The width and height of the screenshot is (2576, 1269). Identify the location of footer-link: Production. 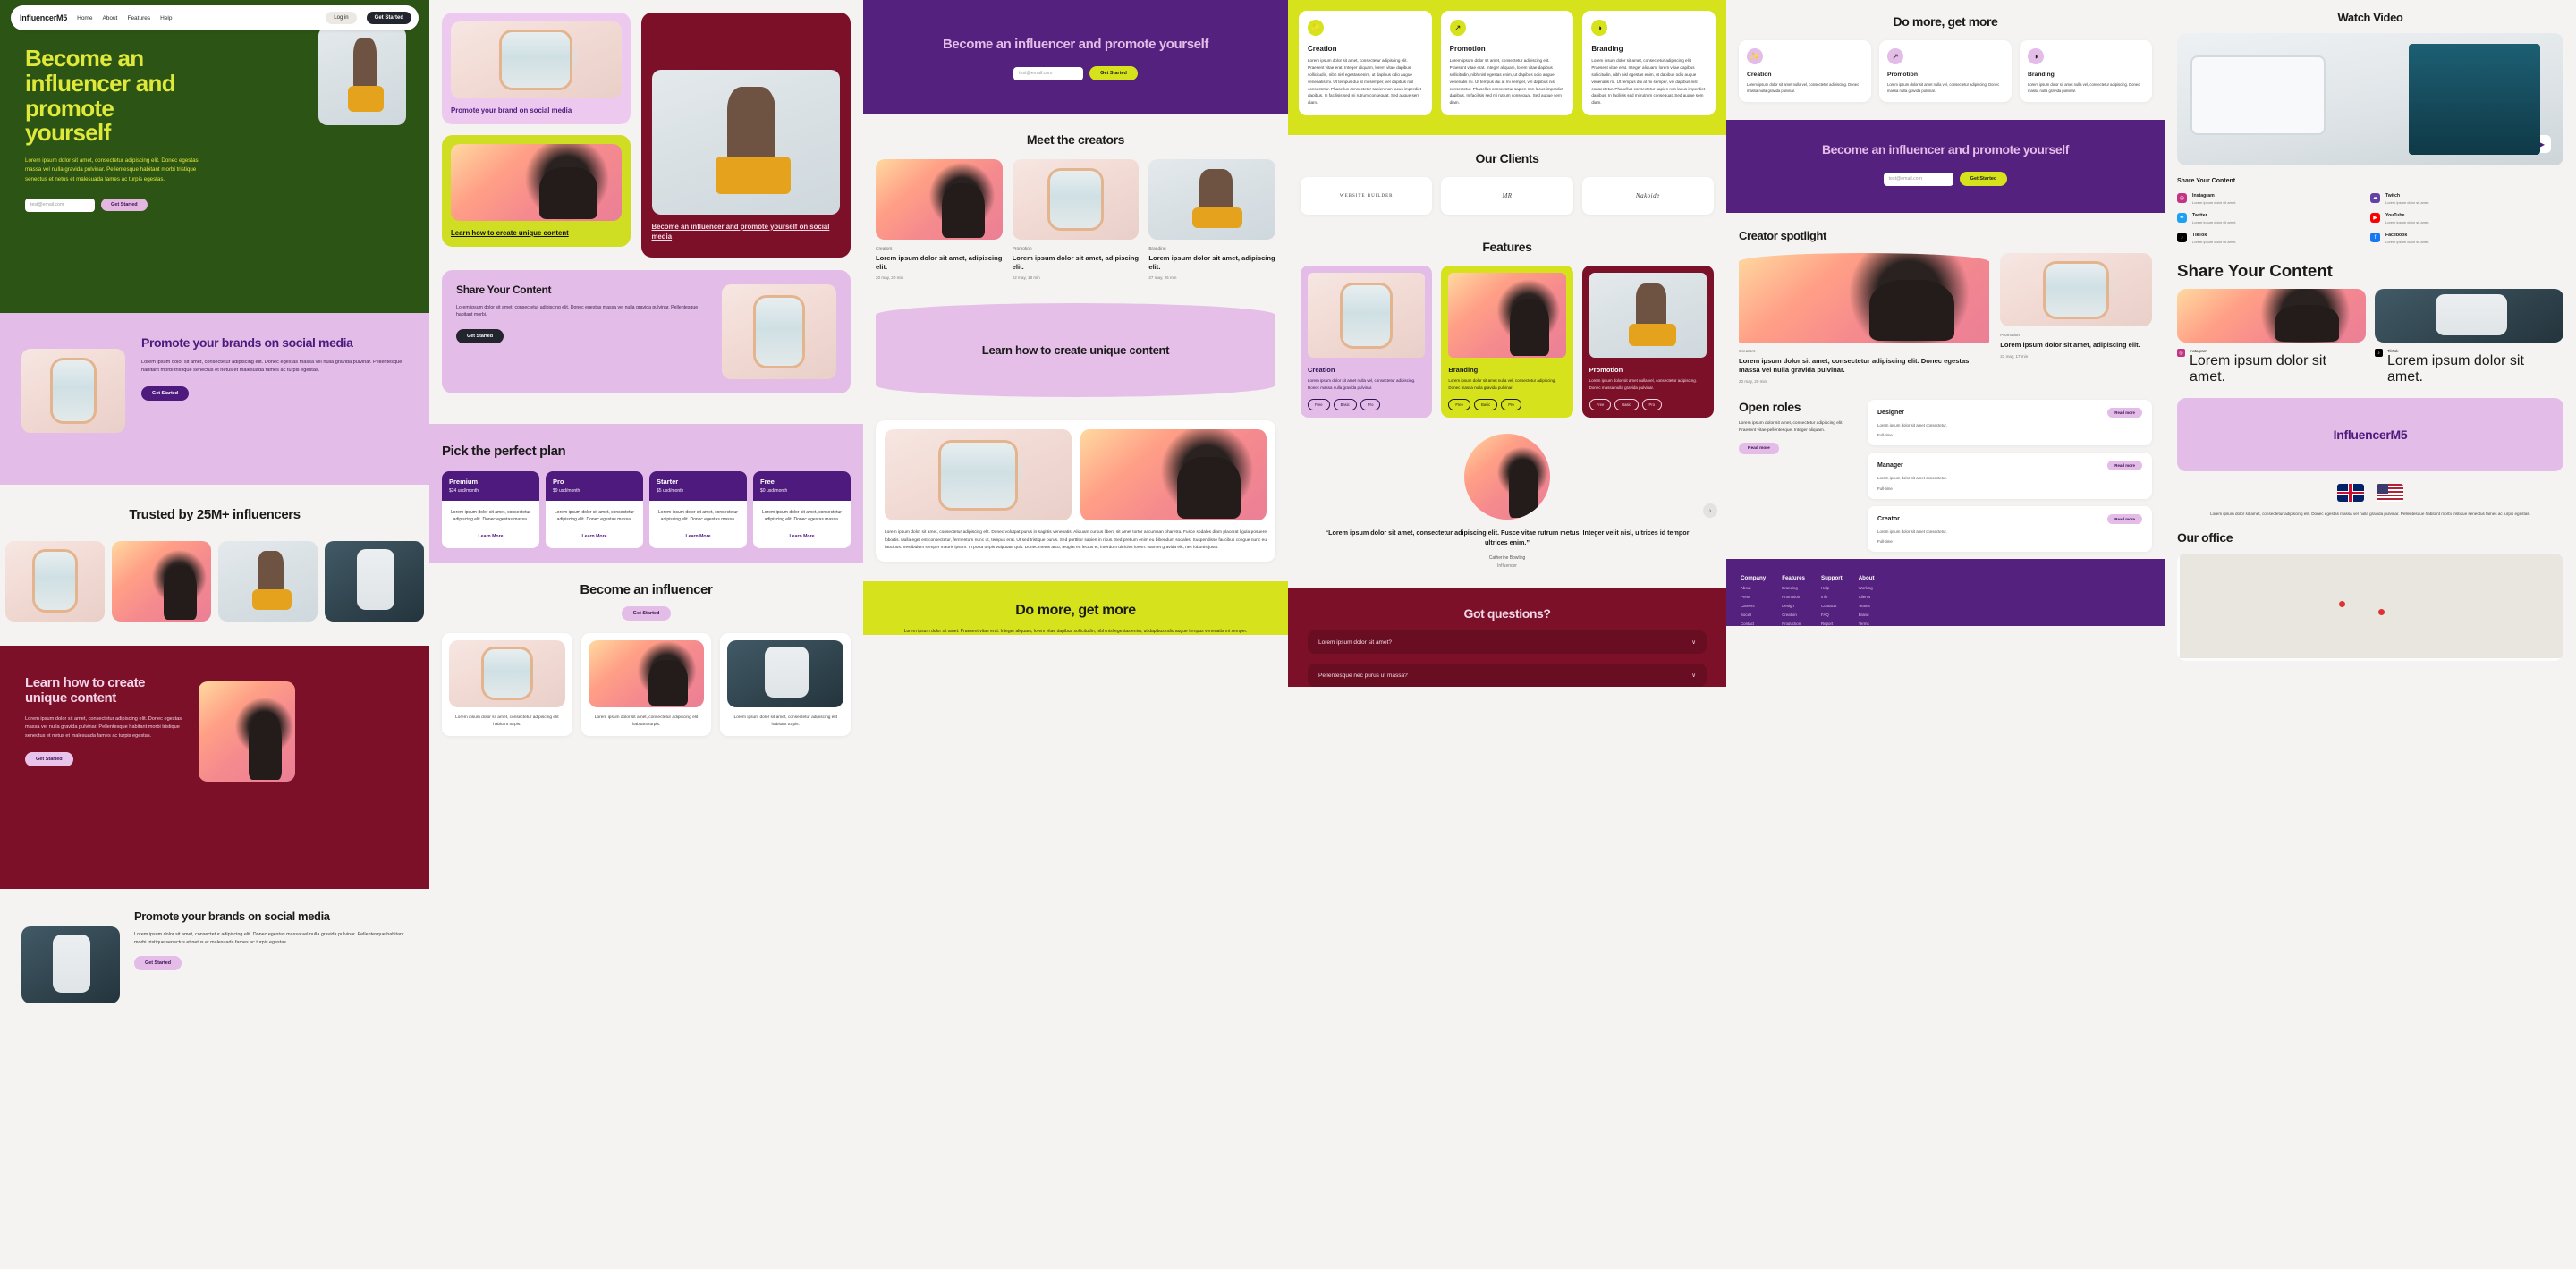
(1793, 624).